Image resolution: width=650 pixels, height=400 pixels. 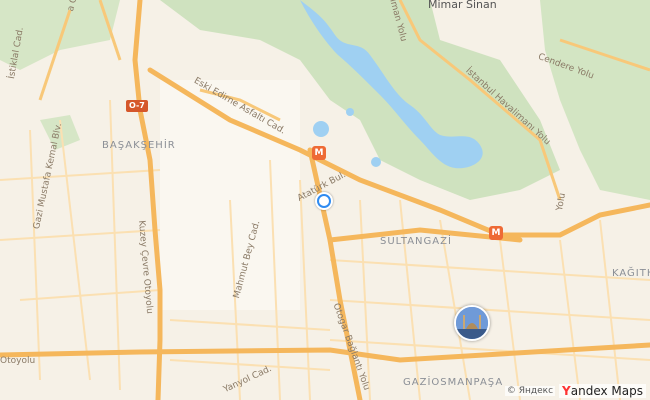 I want to click on district-label-sultangazi: SULTANGAZİ, so click(x=416, y=241).